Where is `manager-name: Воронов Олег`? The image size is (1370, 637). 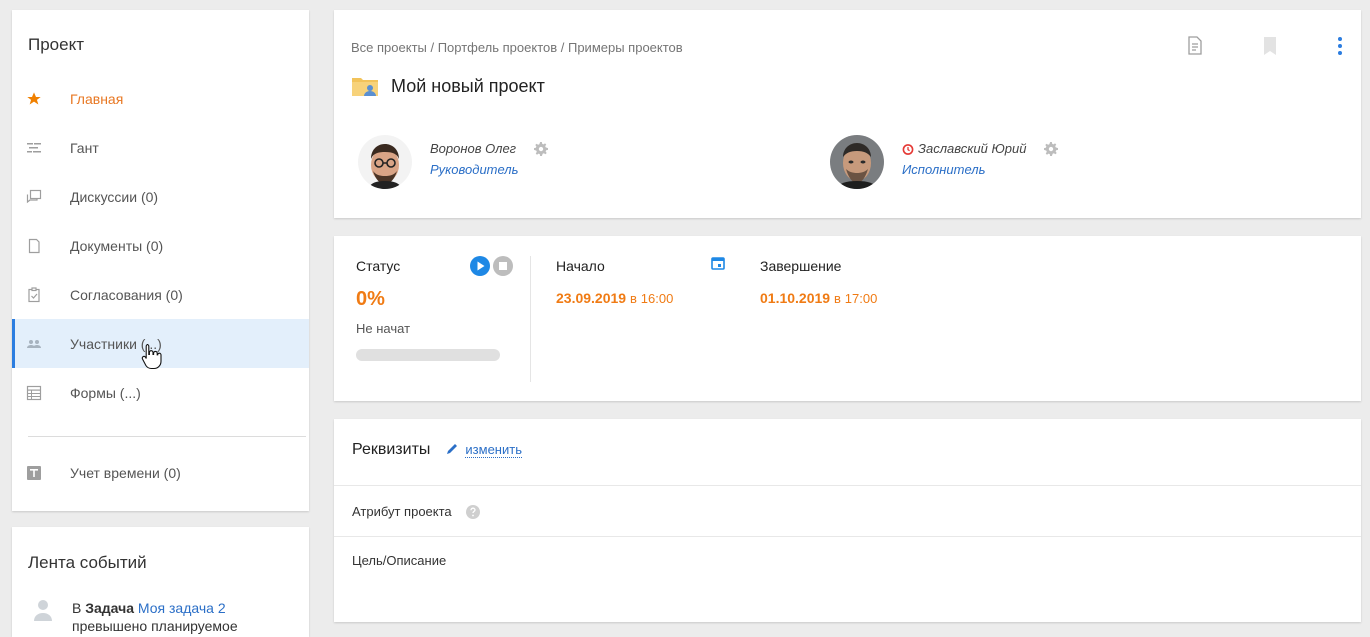 manager-name: Воронов Олег is located at coordinates (473, 148).